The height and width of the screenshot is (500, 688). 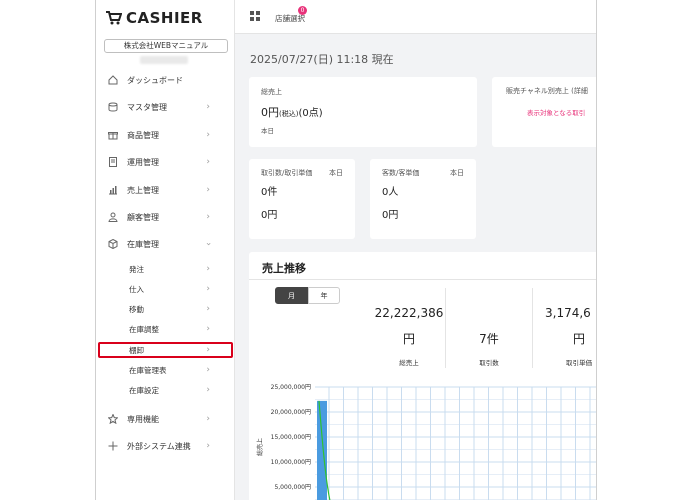 What do you see at coordinates (409, 363) in the screenshot?
I see `stat-total-sales-label: 総売上` at bounding box center [409, 363].